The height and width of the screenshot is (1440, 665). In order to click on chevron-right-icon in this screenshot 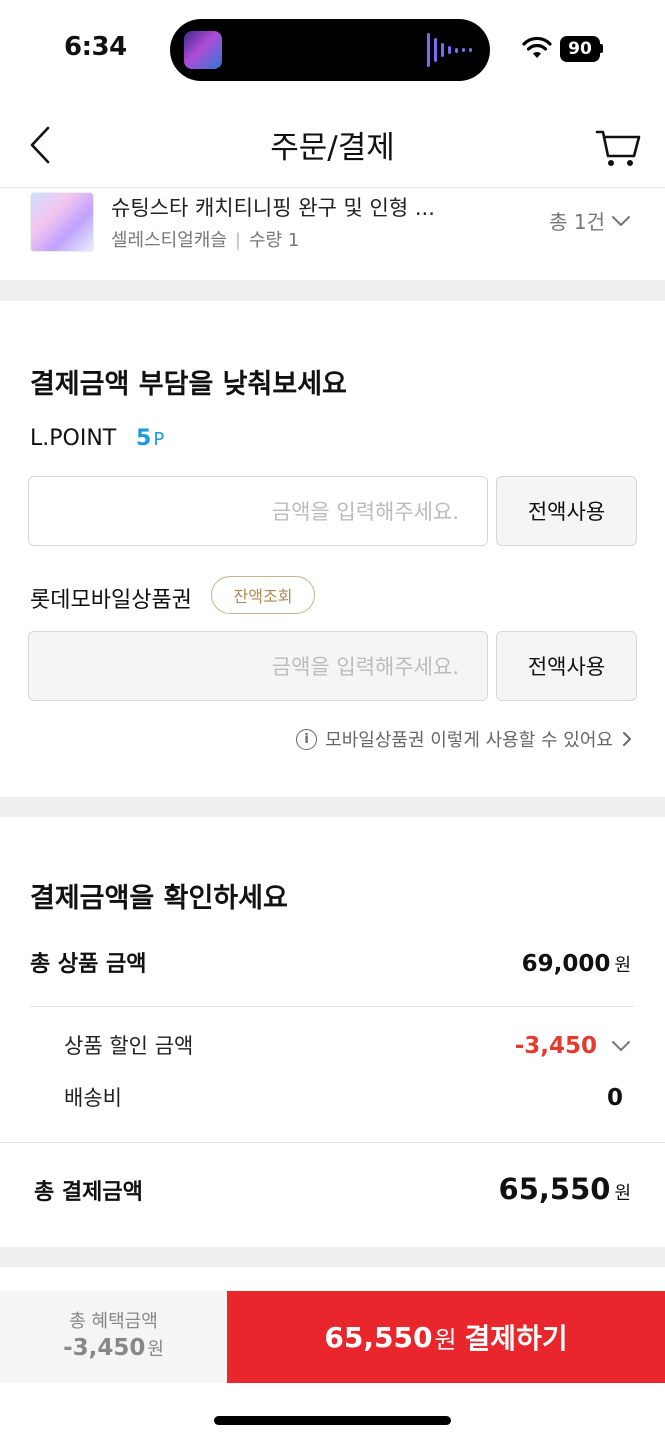, I will do `click(627, 739)`.